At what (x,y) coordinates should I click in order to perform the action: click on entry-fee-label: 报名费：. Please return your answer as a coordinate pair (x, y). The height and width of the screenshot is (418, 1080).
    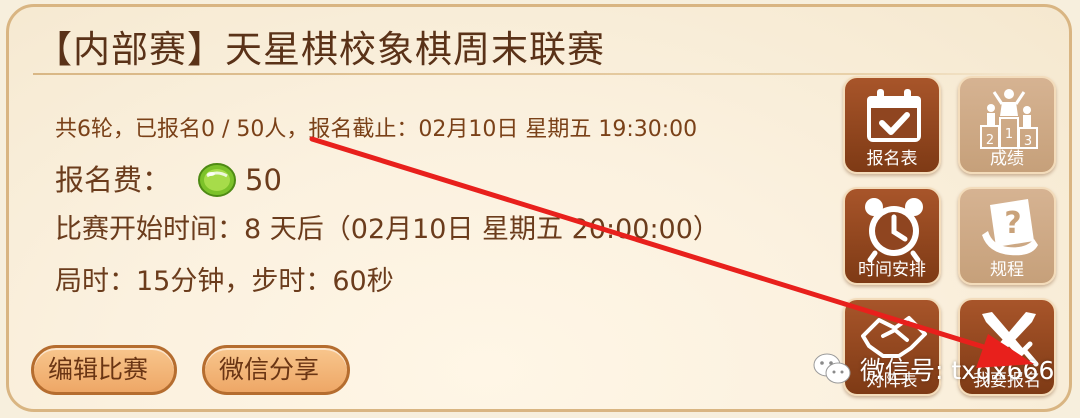
    Looking at the image, I should click on (113, 180).